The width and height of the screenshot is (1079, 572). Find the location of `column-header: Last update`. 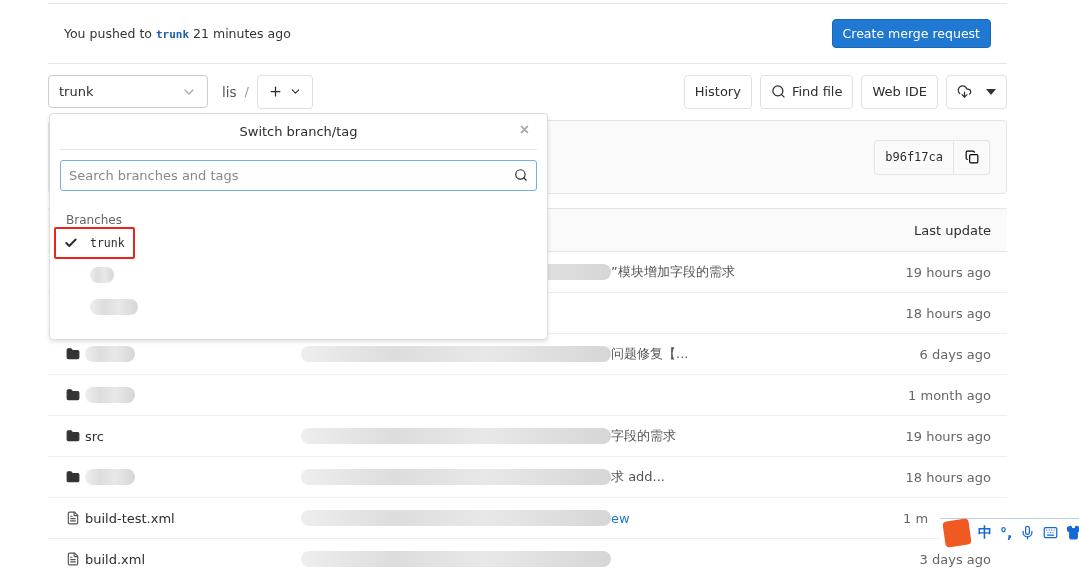

column-header: Last update is located at coordinates (952, 230).